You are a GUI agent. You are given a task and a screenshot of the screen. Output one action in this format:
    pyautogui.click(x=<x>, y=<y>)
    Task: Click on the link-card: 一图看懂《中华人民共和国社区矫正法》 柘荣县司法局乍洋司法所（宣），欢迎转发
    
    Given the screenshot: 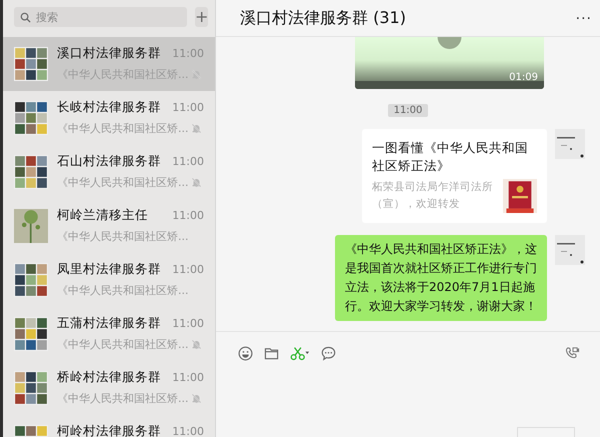 What is the action you would take?
    pyautogui.click(x=454, y=176)
    